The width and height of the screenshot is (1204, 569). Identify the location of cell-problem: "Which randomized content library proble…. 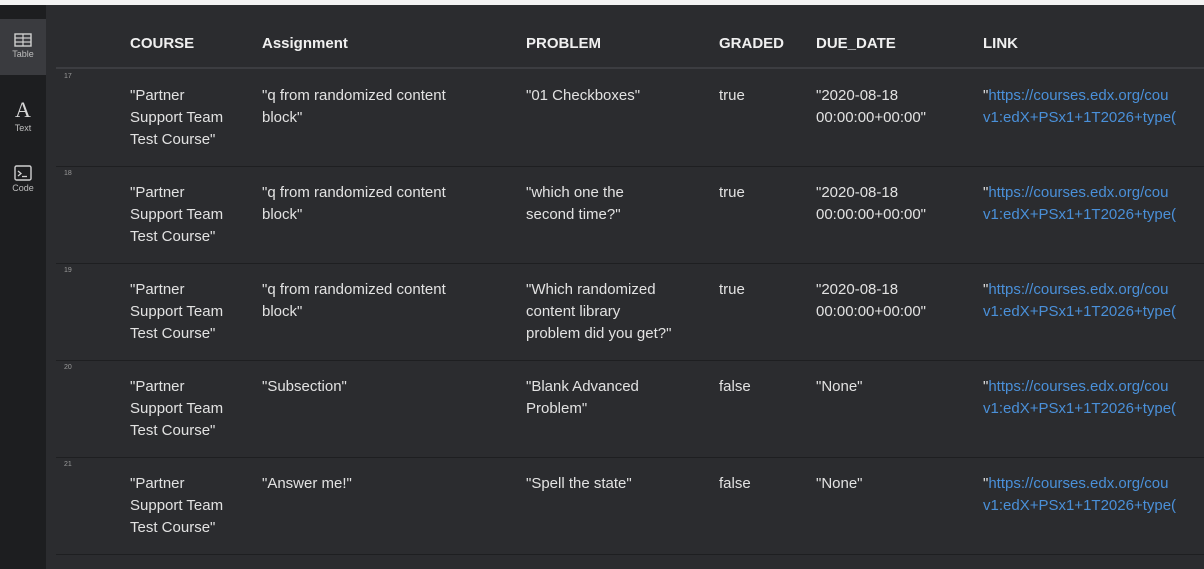
(599, 311).